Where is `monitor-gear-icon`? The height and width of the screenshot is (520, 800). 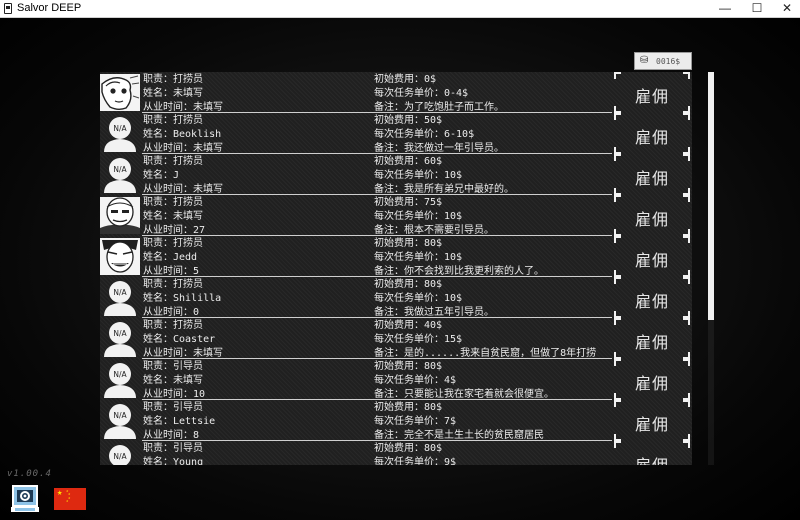 monitor-gear-icon is located at coordinates (25, 498).